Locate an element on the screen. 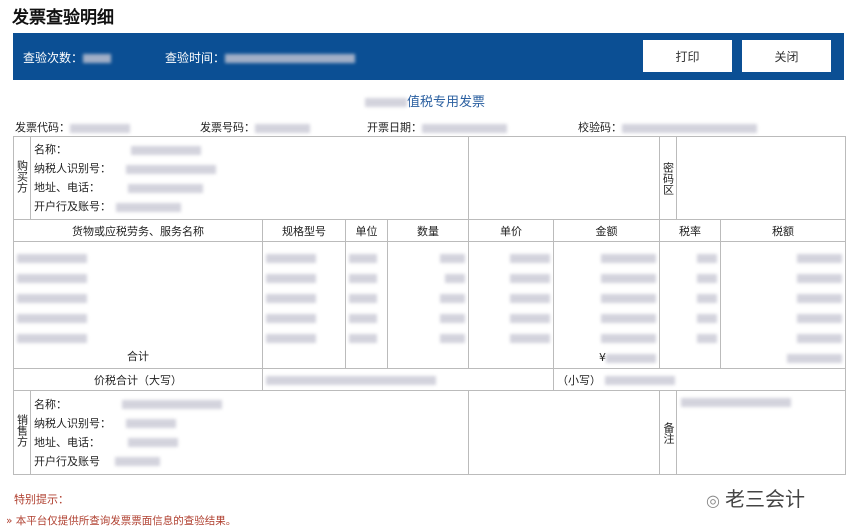  seller-name: 名称： is located at coordinates (249, 404).